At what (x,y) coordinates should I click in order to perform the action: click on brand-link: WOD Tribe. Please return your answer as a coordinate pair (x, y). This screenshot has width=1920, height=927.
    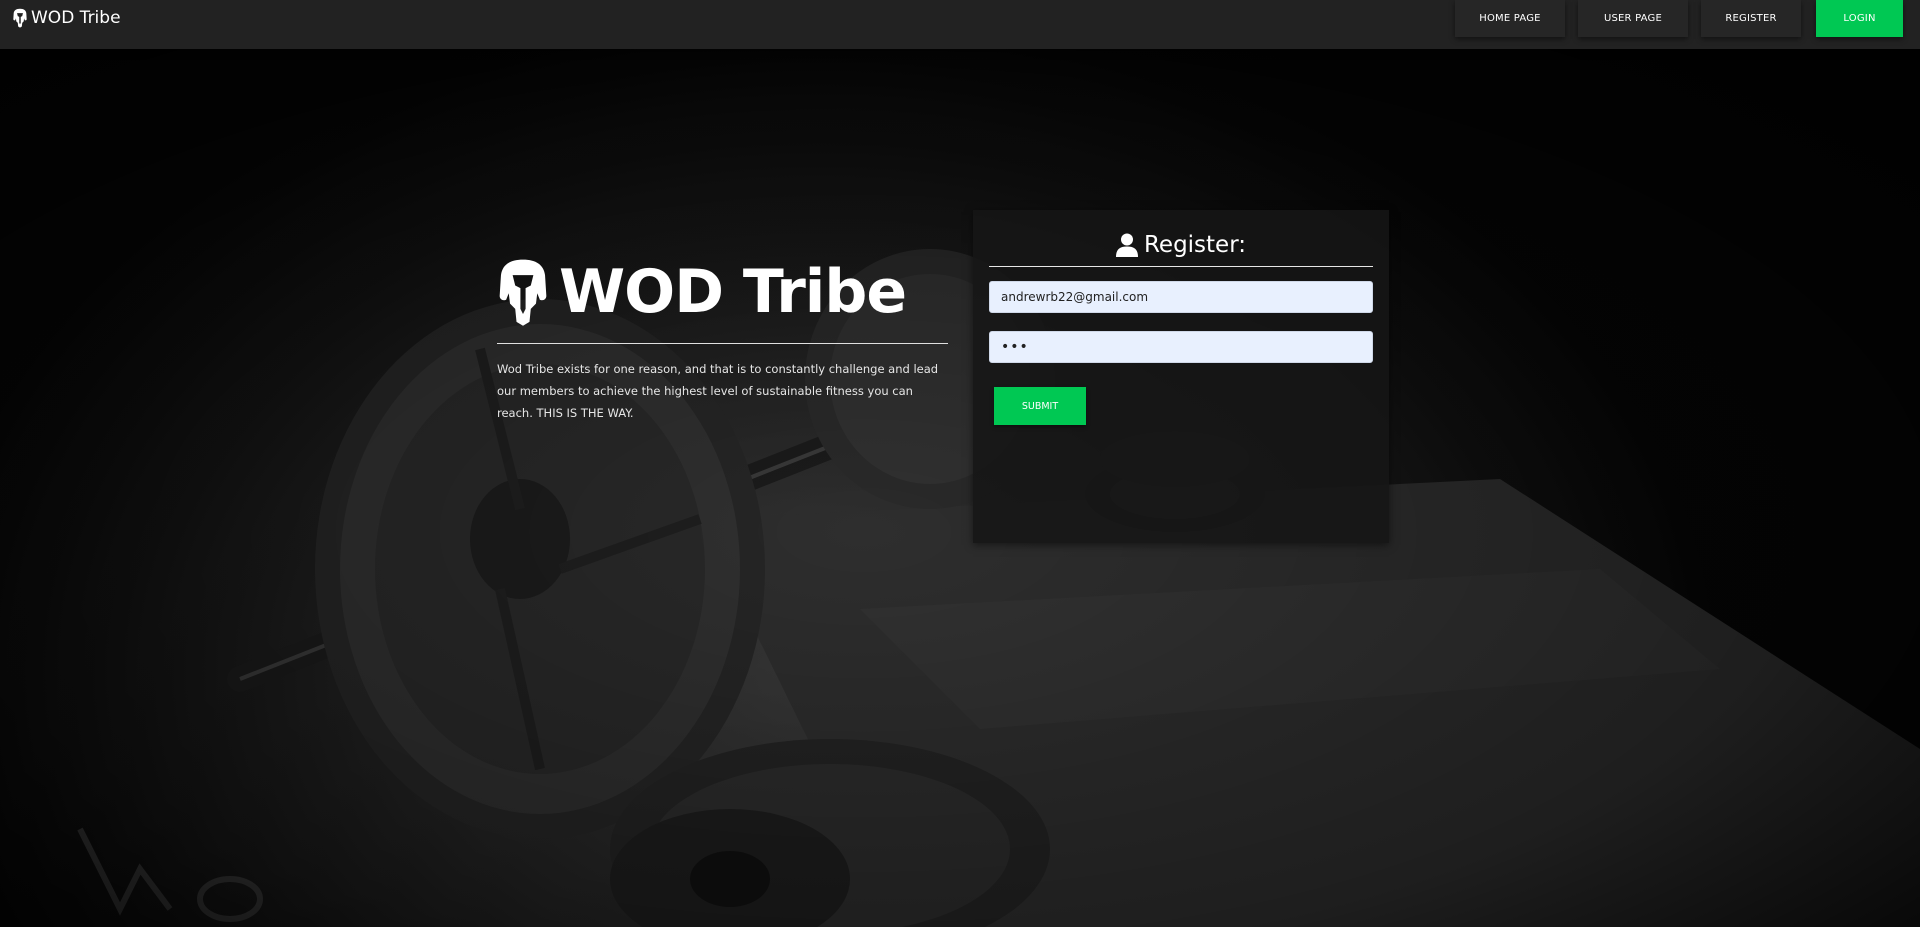
    Looking at the image, I should click on (66, 18).